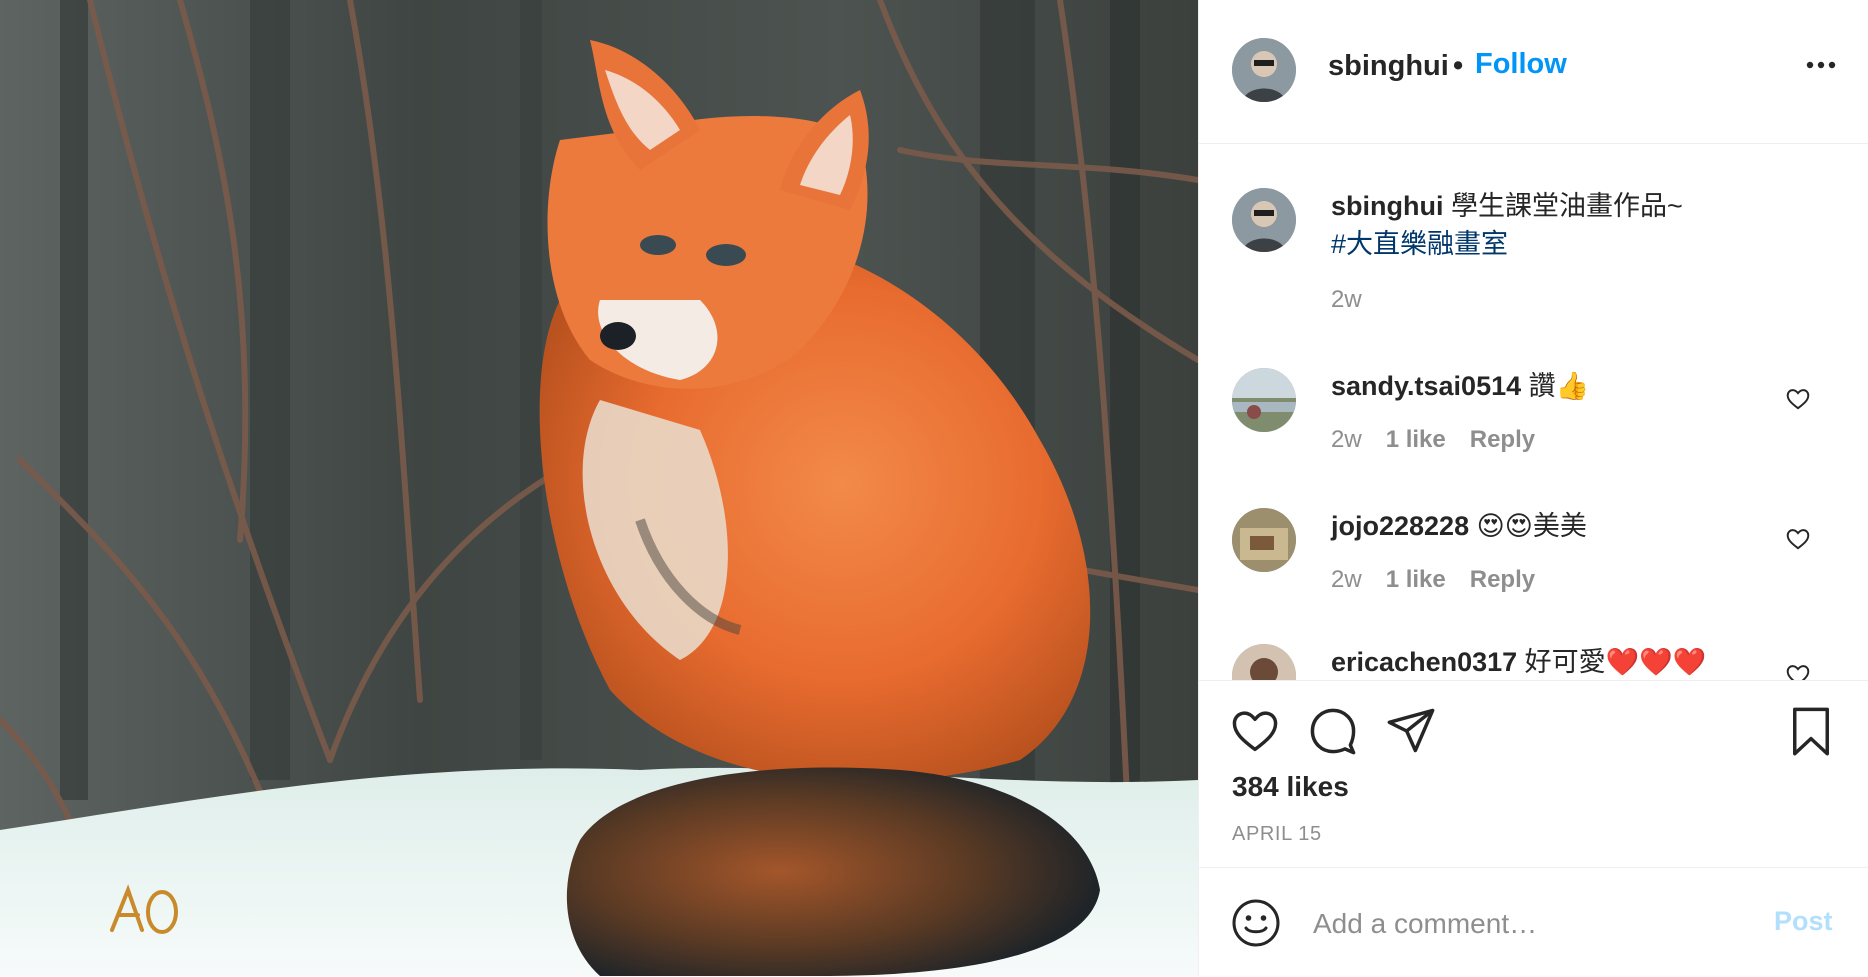 Image resolution: width=1868 pixels, height=977 pixels. I want to click on comment-text: jojo228228 😍😍美美, so click(1459, 526).